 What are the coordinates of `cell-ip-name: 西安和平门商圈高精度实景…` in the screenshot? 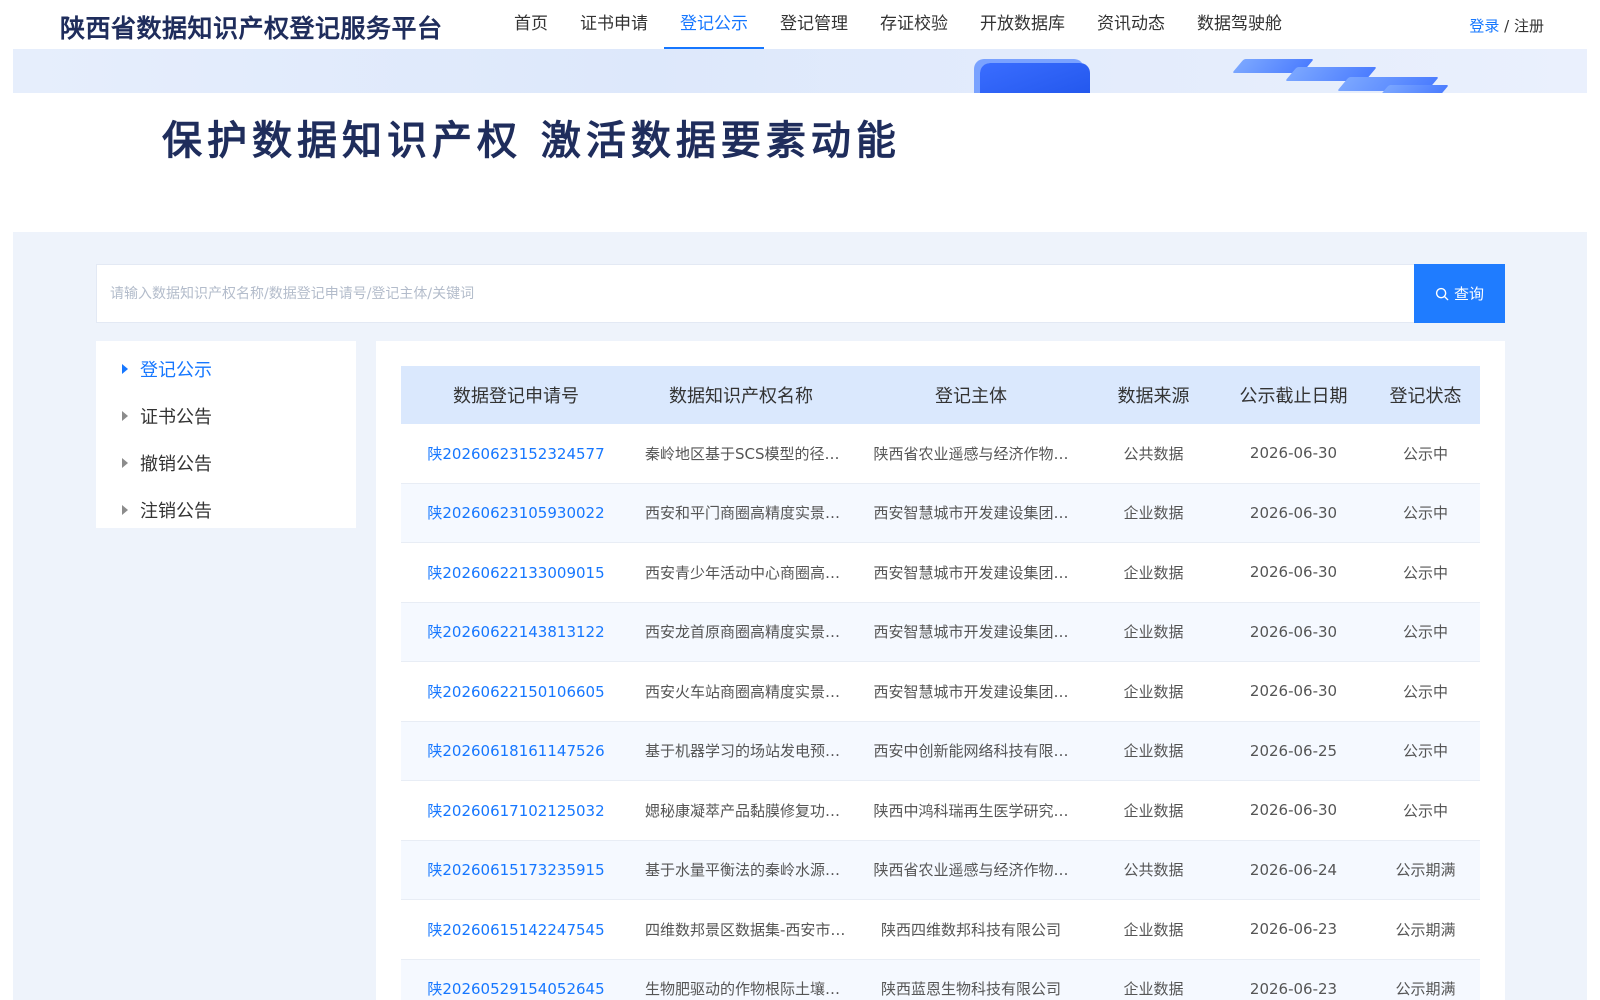 It's located at (743, 513).